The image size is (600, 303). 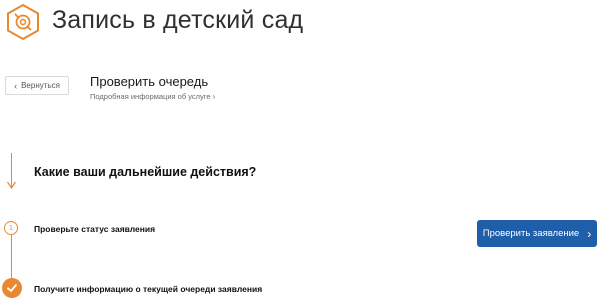 What do you see at coordinates (149, 81) in the screenshot?
I see `service-title: Проверить очередь` at bounding box center [149, 81].